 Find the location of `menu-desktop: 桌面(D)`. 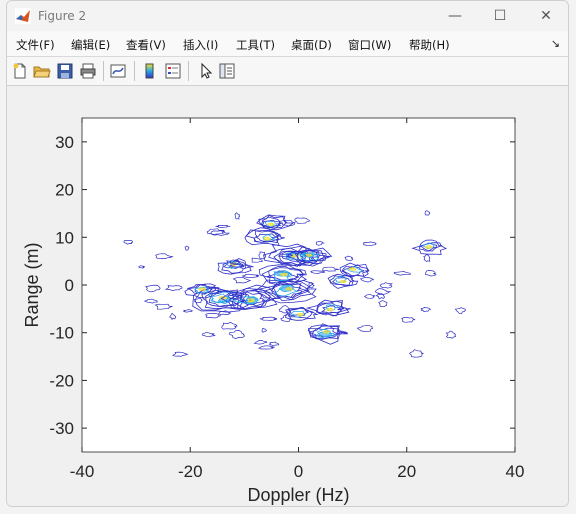

menu-desktop: 桌面(D) is located at coordinates (311, 45).